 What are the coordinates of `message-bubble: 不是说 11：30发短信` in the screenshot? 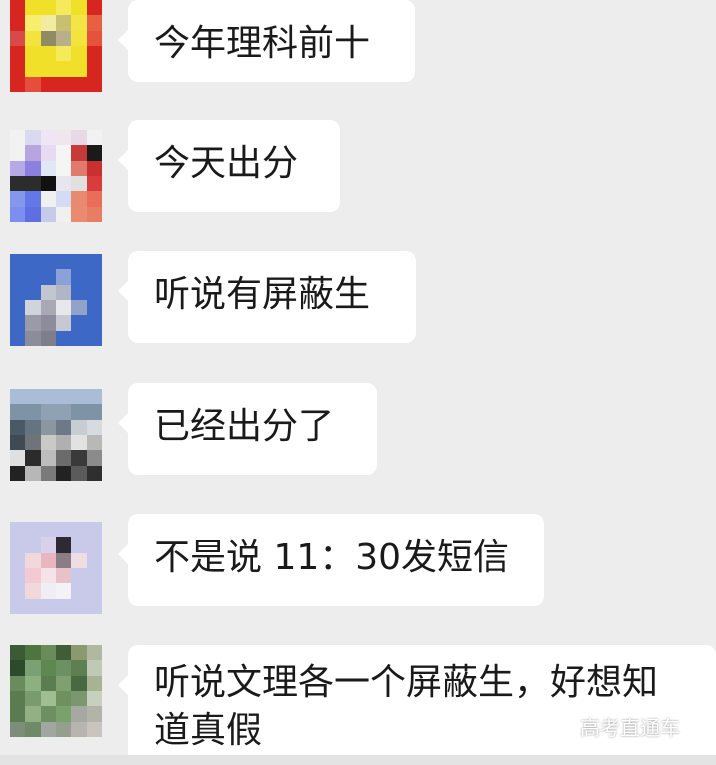 It's located at (331, 560).